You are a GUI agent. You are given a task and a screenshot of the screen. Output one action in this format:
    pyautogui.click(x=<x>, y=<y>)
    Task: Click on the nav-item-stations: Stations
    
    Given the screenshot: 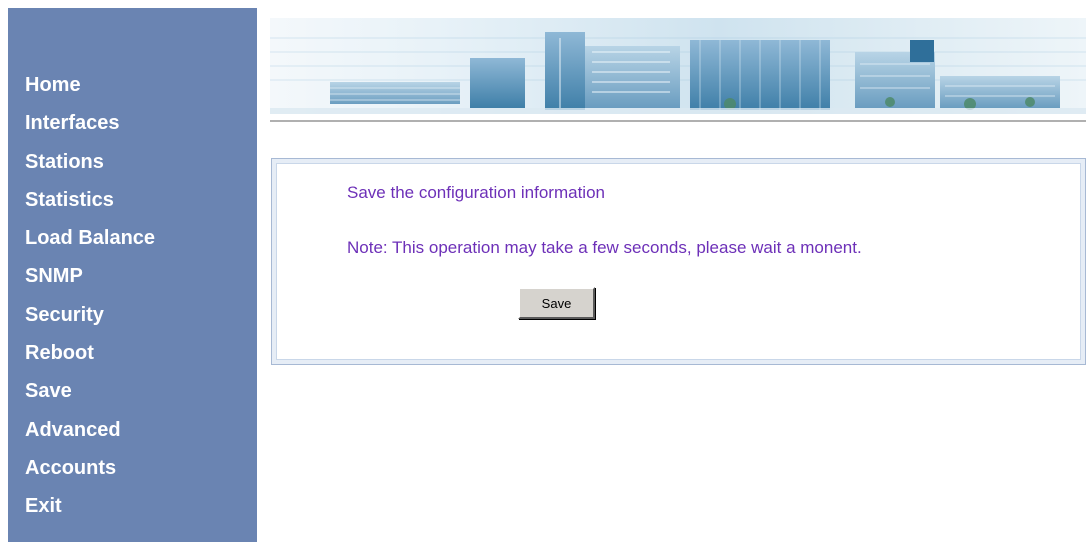 What is the action you would take?
    pyautogui.click(x=90, y=162)
    